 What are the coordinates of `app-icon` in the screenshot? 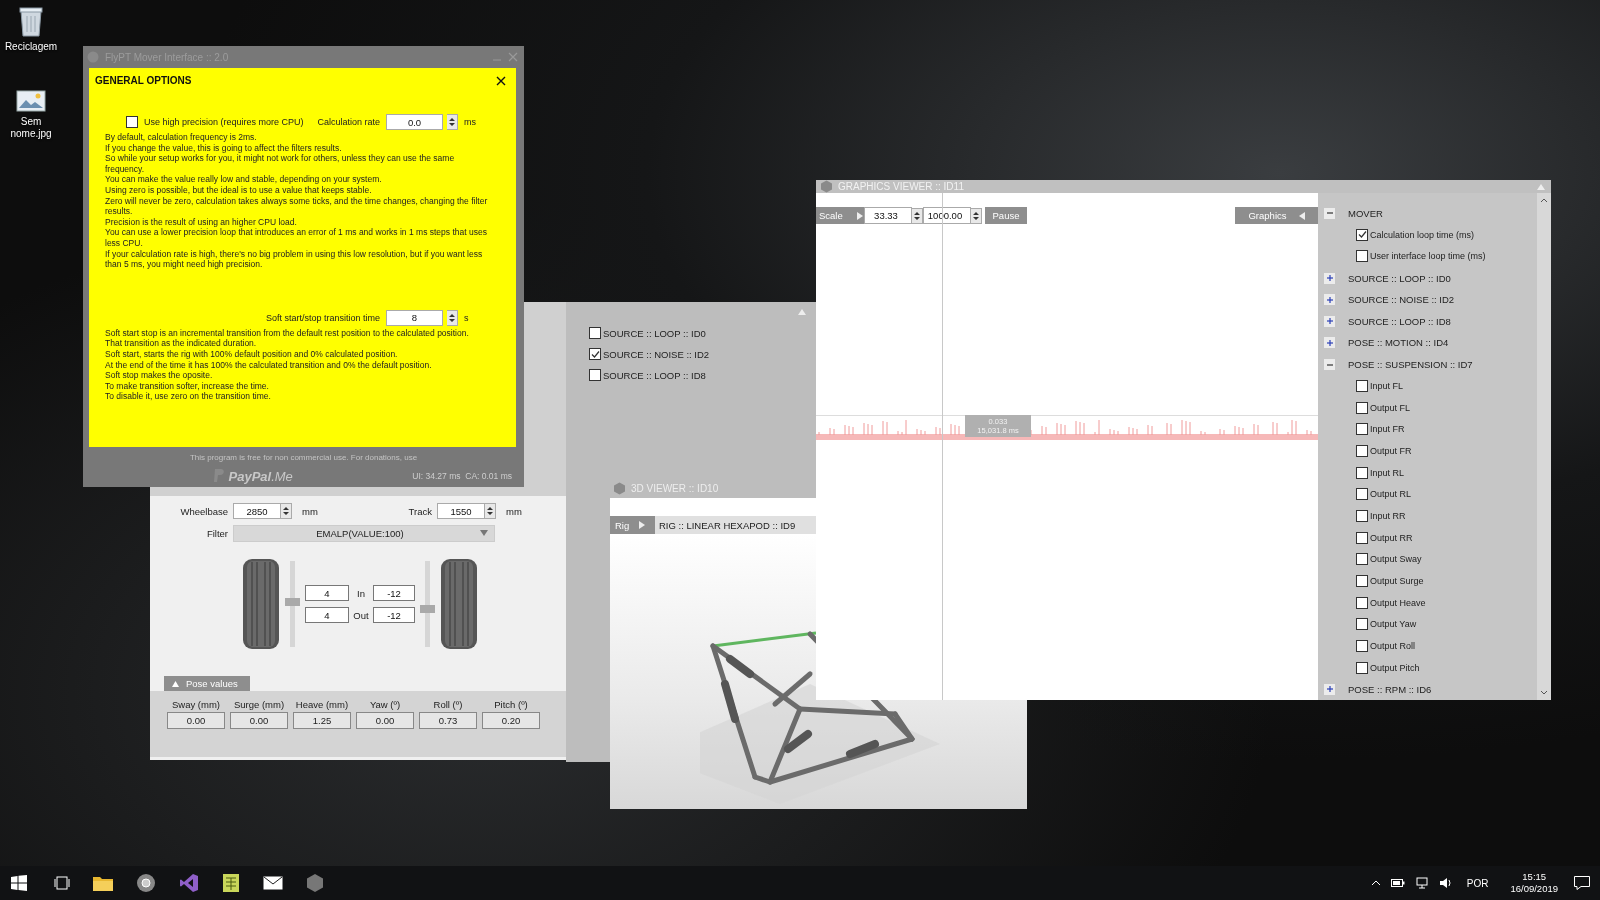 It's located at (315, 883).